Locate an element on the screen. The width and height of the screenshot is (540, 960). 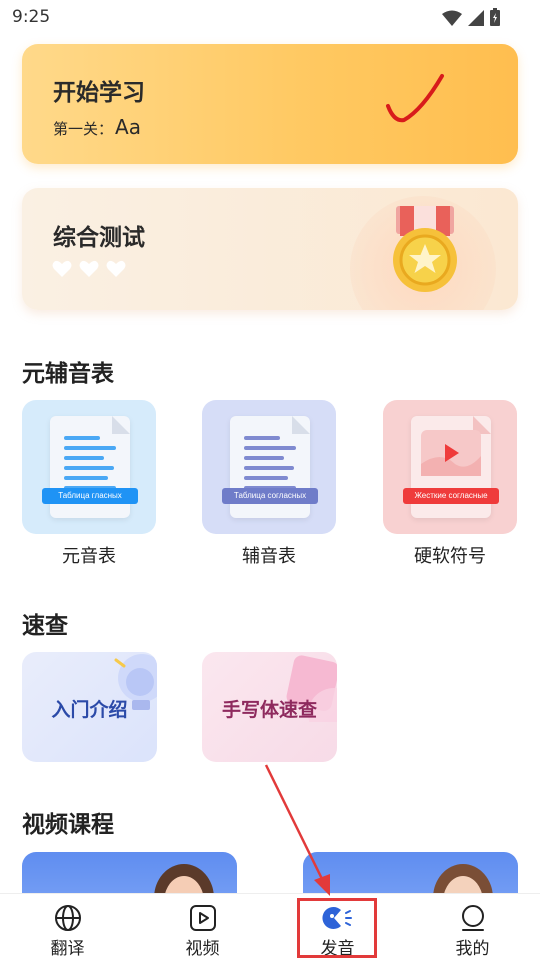
nav-translate: 翻译 is located at coordinates (67, 927).